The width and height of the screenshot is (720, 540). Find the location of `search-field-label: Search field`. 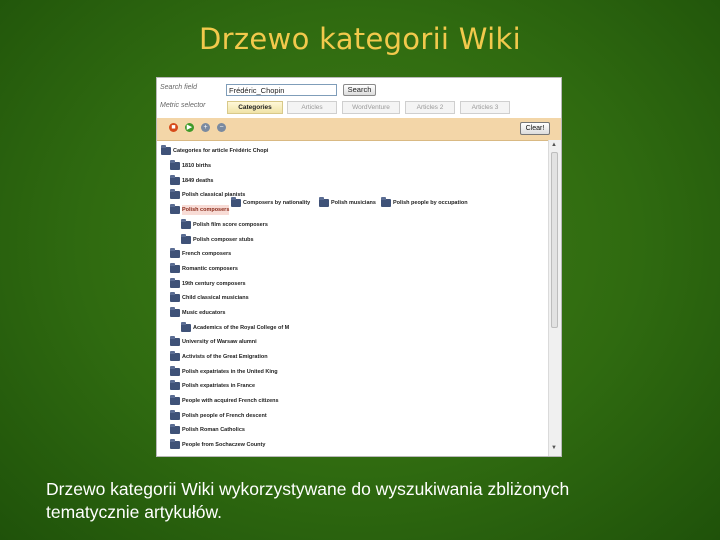

search-field-label: Search field is located at coordinates (178, 87).